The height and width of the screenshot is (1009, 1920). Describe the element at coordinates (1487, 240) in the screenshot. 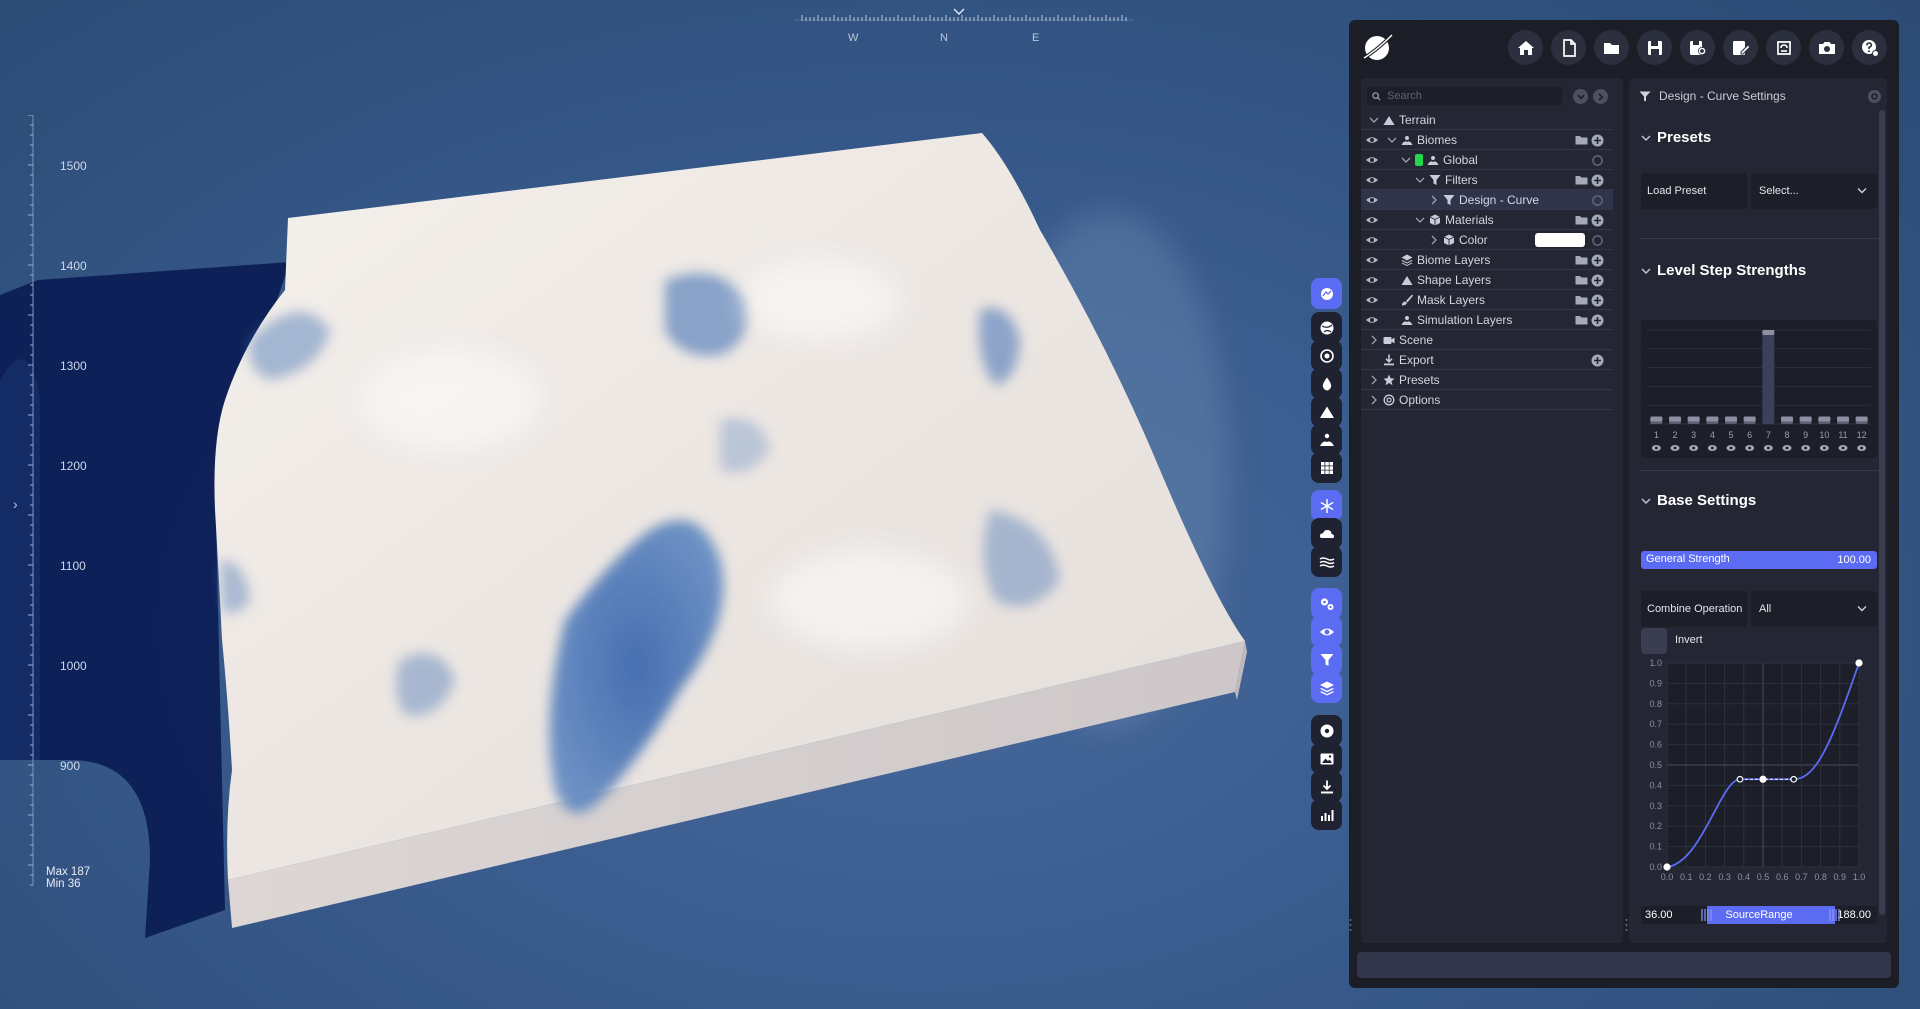

I see `tree-item-color: Color` at that location.